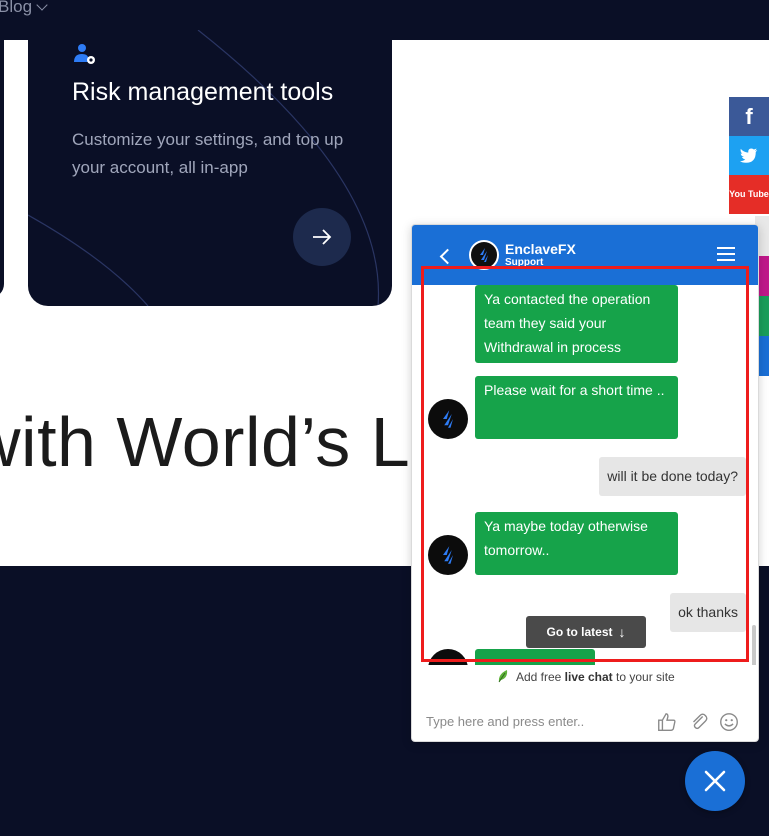 This screenshot has height=836, width=769. I want to click on agent-name: EnclaveFX, so click(540, 249).